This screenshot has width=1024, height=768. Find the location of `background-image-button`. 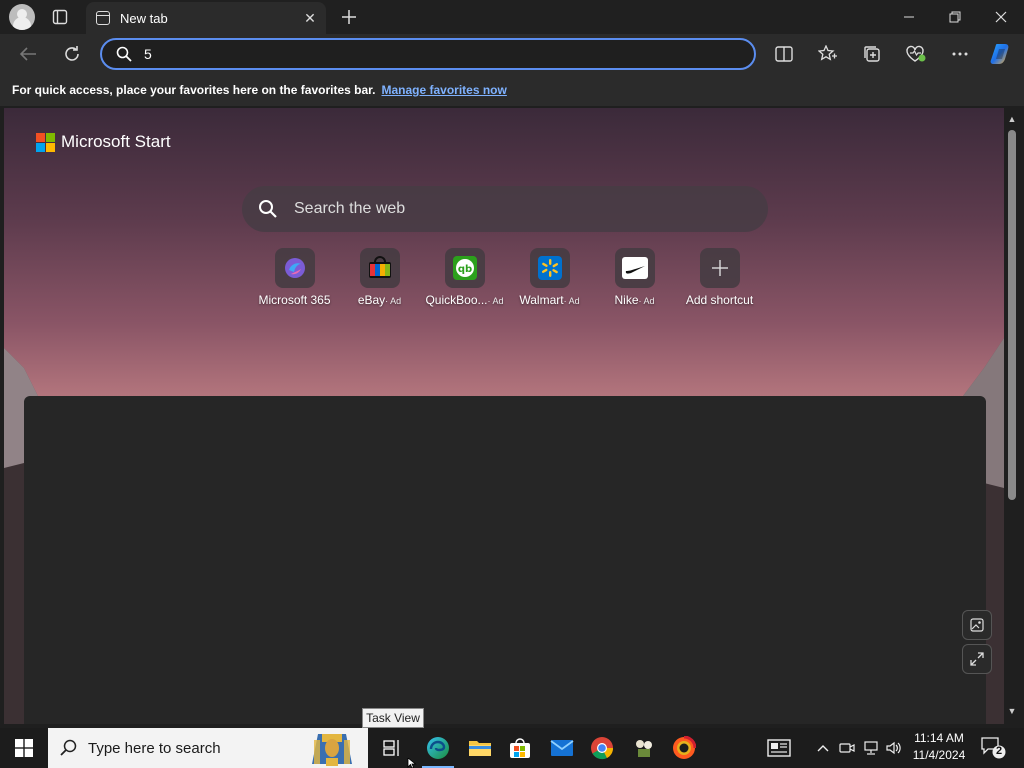

background-image-button is located at coordinates (977, 625).